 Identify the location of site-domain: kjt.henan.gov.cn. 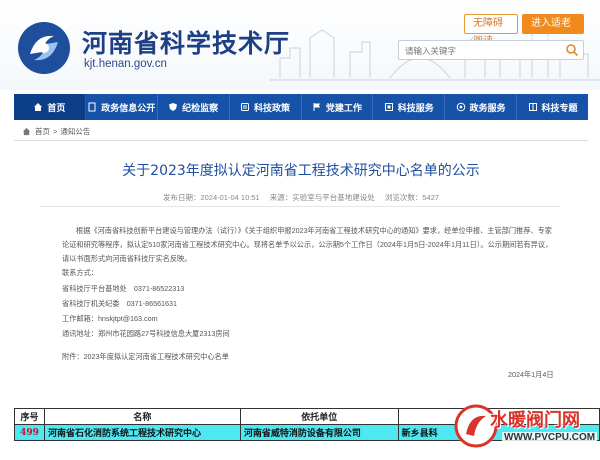
(125, 64).